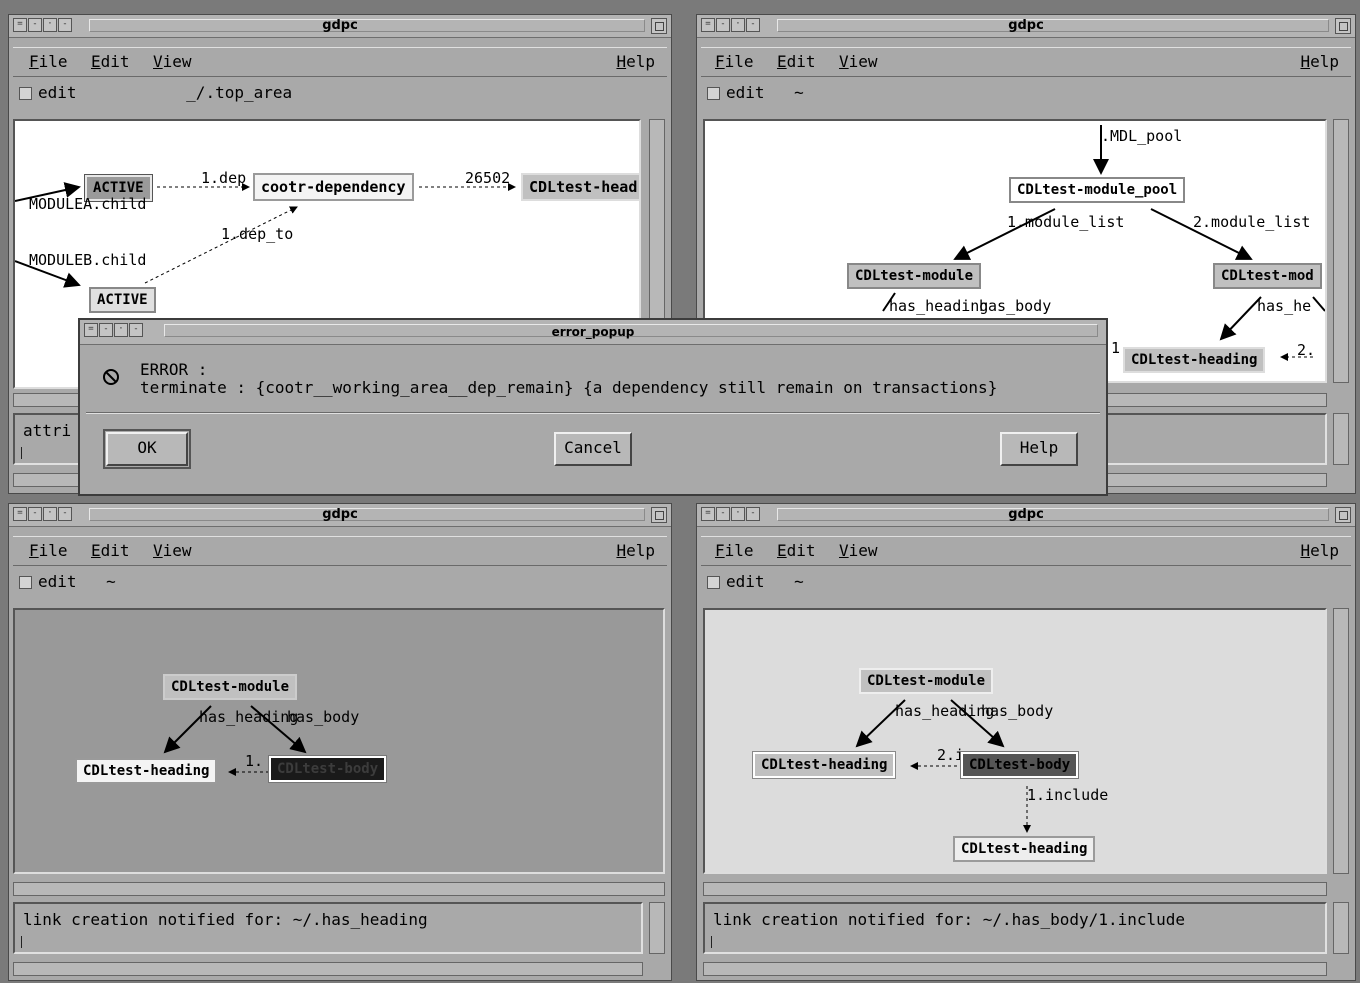 This screenshot has width=1360, height=983. I want to click on node-cdltest-head: CDLtest-head, so click(580, 187).